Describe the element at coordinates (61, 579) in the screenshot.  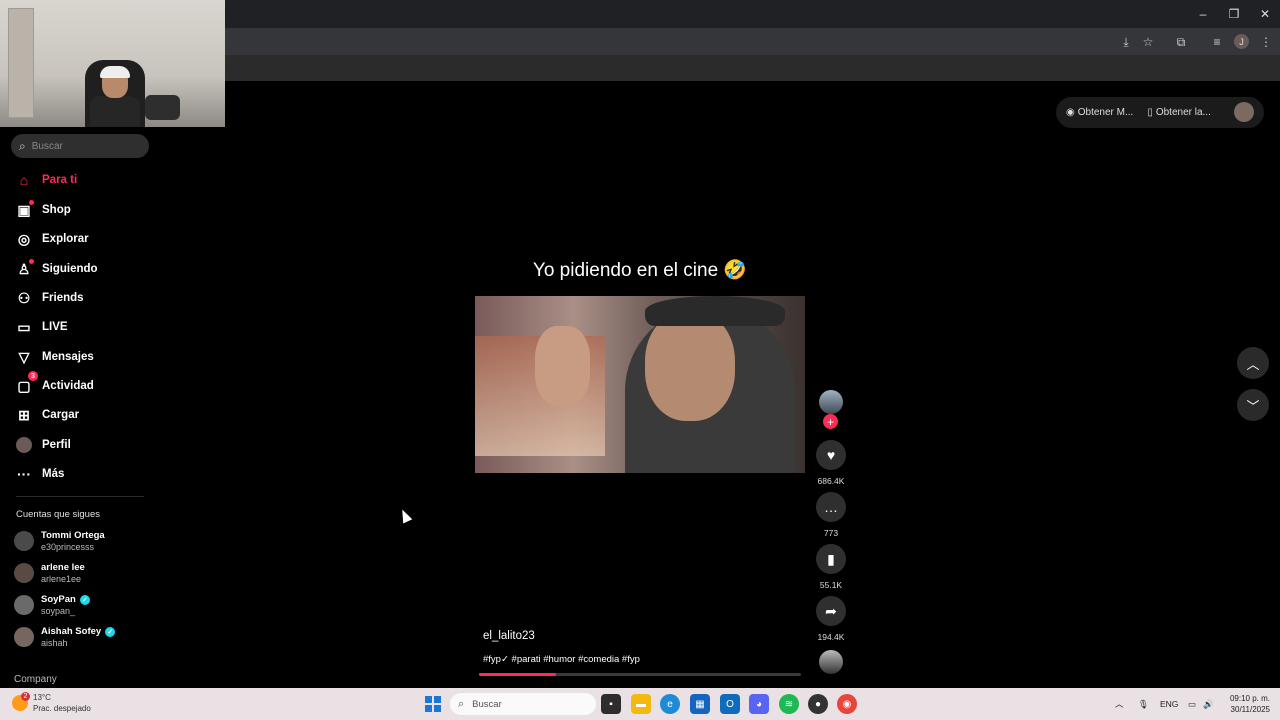
I see `account-username: arlene1ee` at that location.